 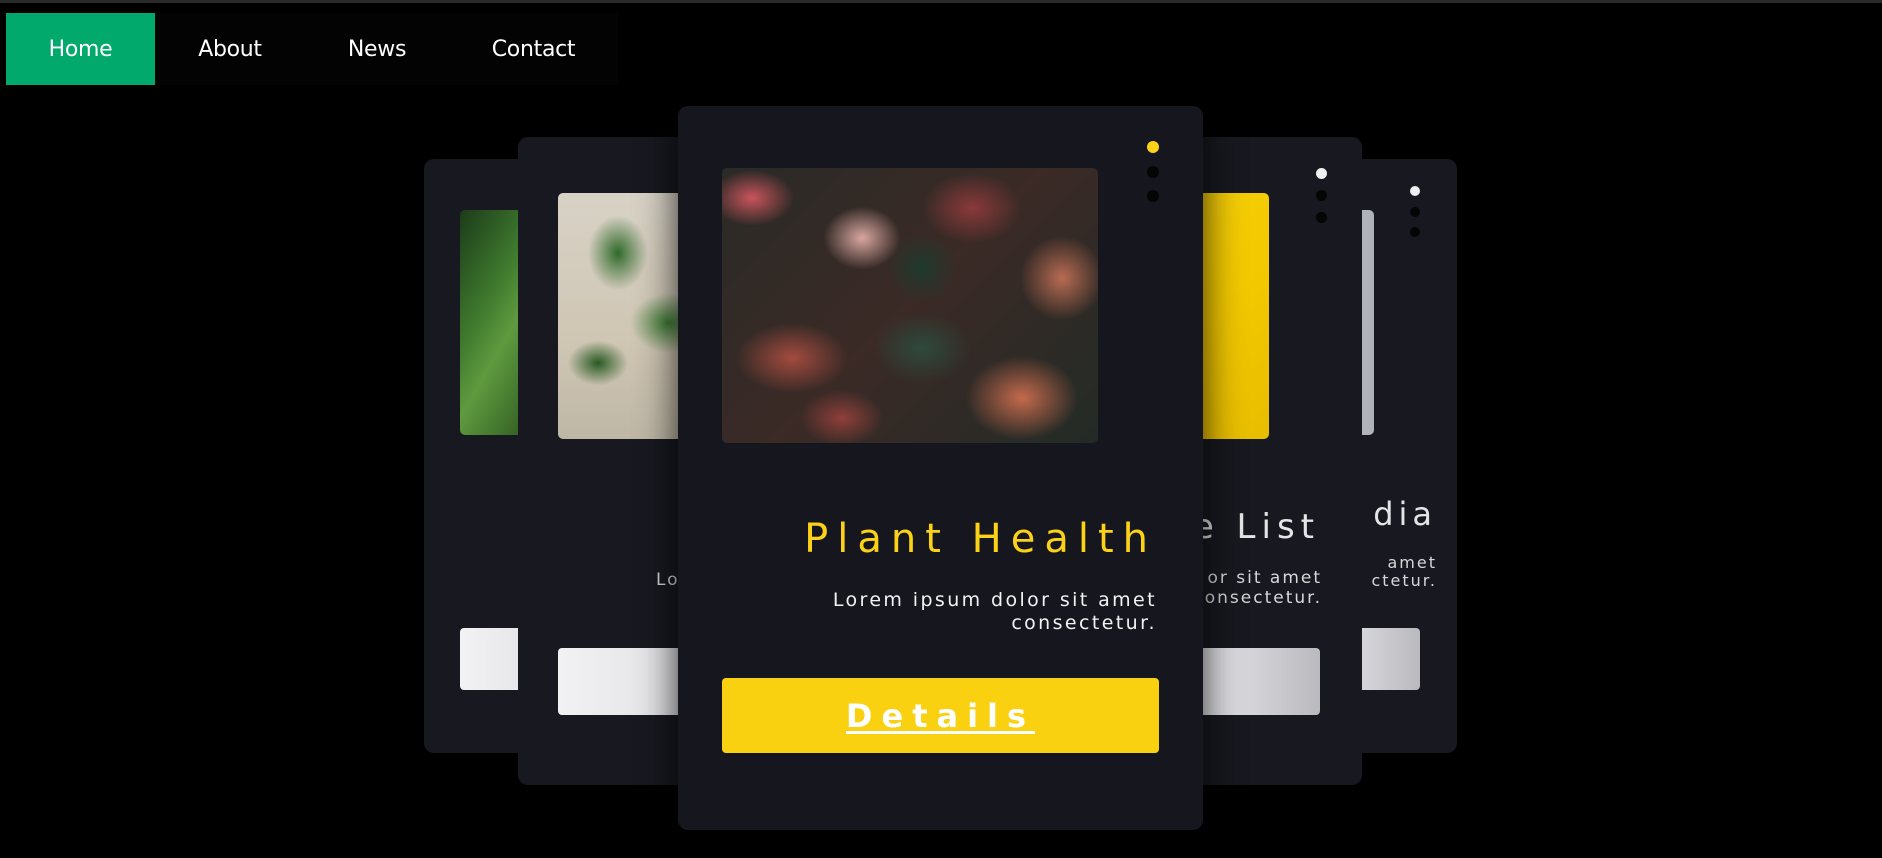 What do you see at coordinates (668, 580) in the screenshot?
I see `card-left-text: Lo` at bounding box center [668, 580].